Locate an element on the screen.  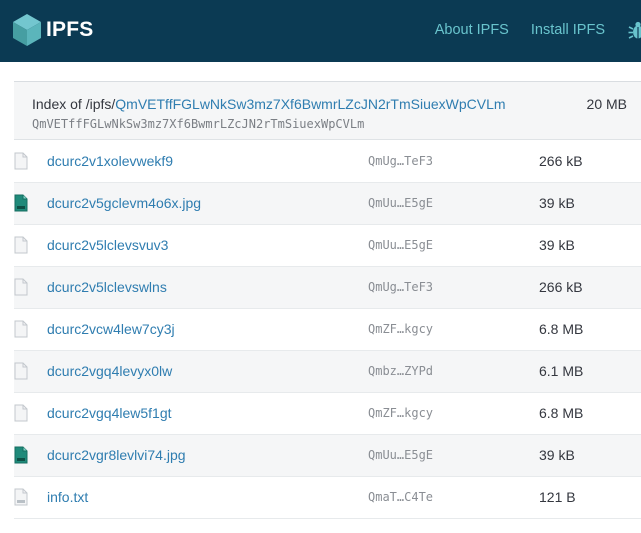
total-size: 20 MB is located at coordinates (606, 104).